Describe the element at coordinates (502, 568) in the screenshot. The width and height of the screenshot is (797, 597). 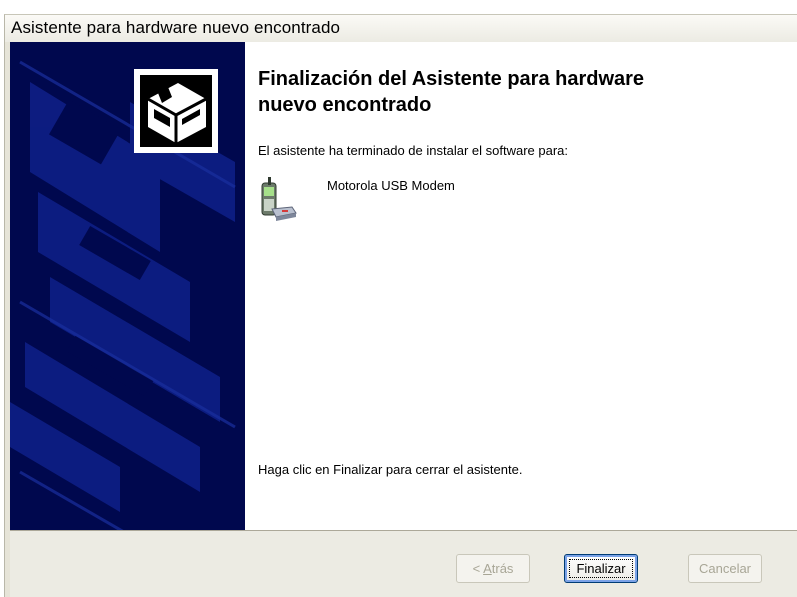
I see `back-rest: trás` at that location.